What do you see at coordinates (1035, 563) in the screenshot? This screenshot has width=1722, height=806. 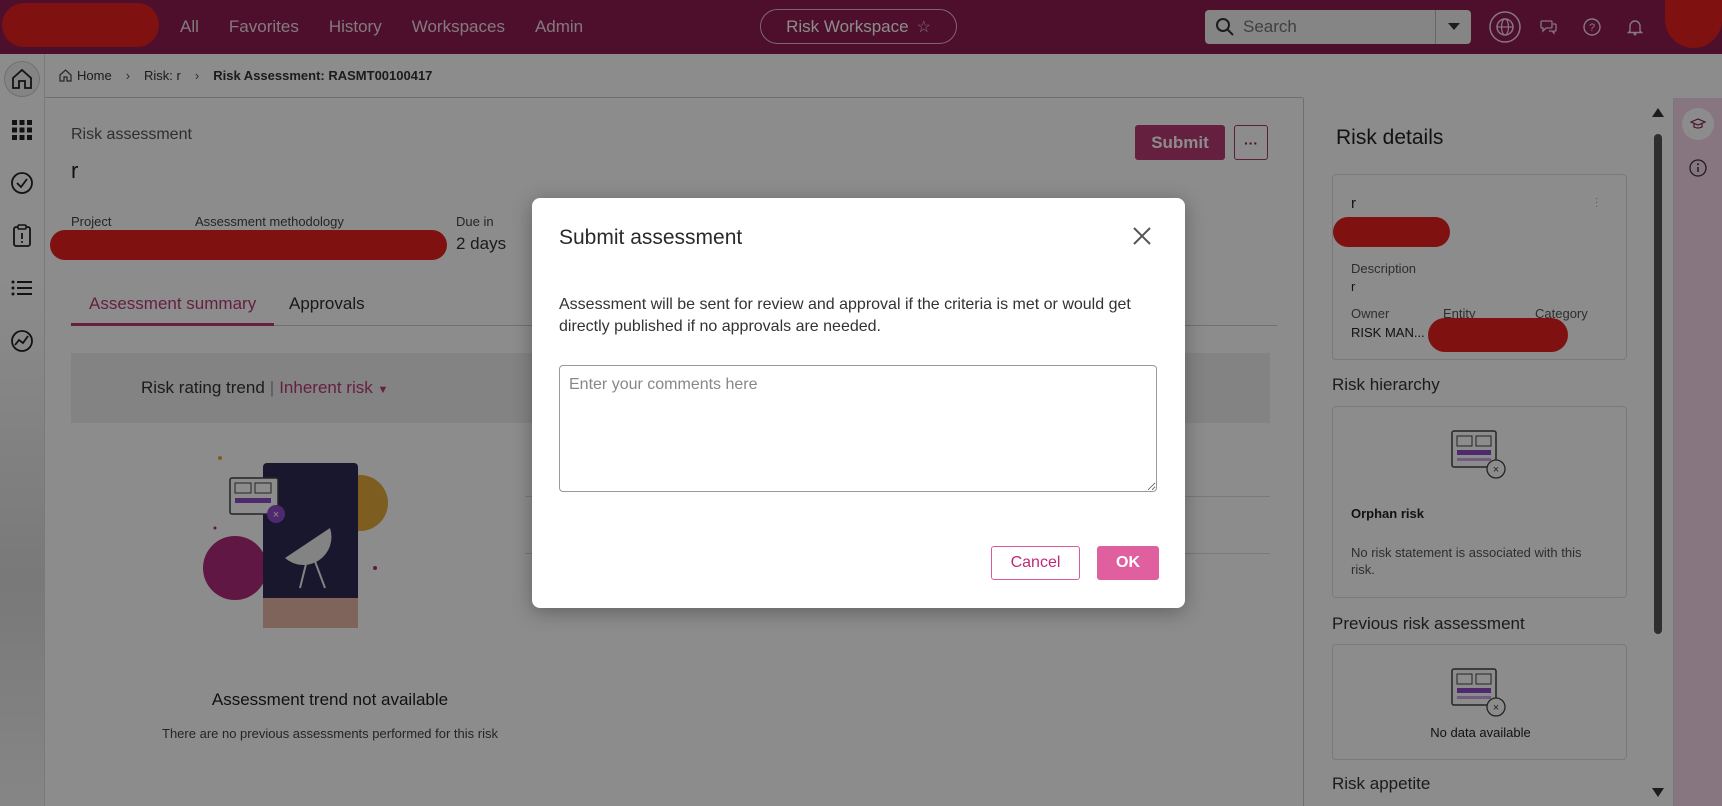 I see `cancel-button: Cancel` at bounding box center [1035, 563].